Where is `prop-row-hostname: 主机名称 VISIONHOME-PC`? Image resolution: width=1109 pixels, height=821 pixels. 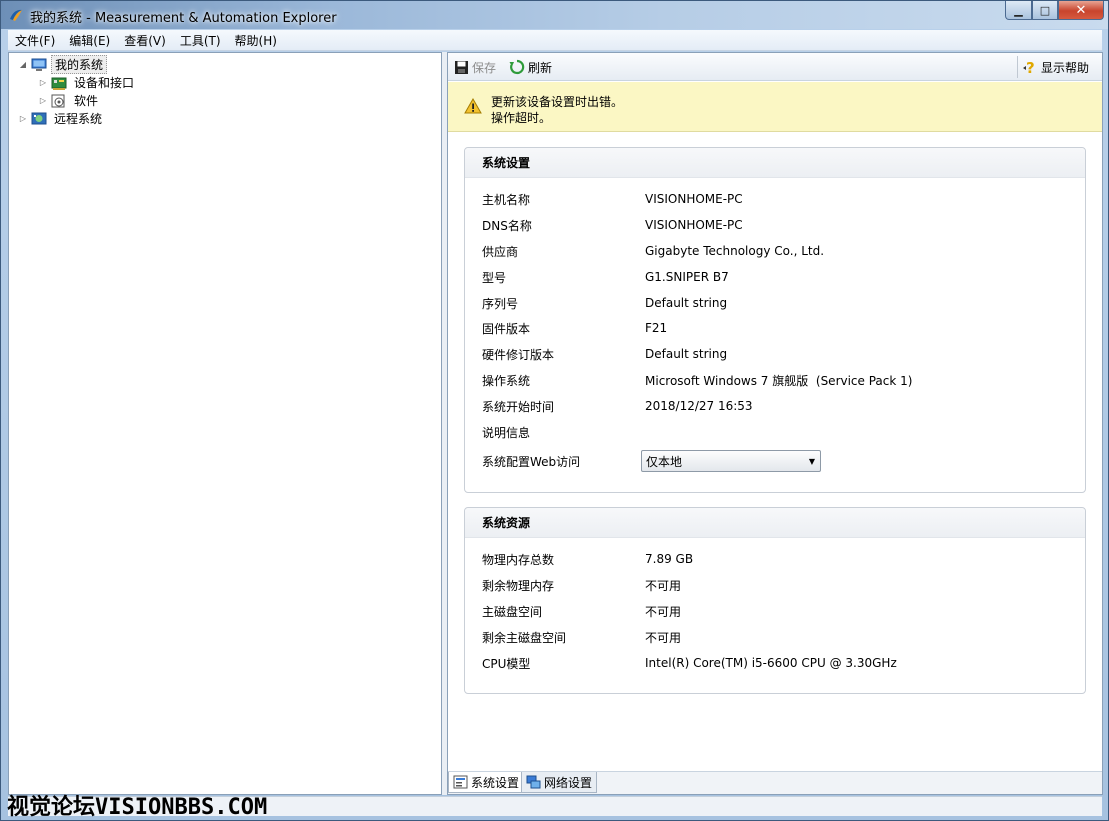 prop-row-hostname: 主机名称 VISIONHOME-PC is located at coordinates (782, 199).